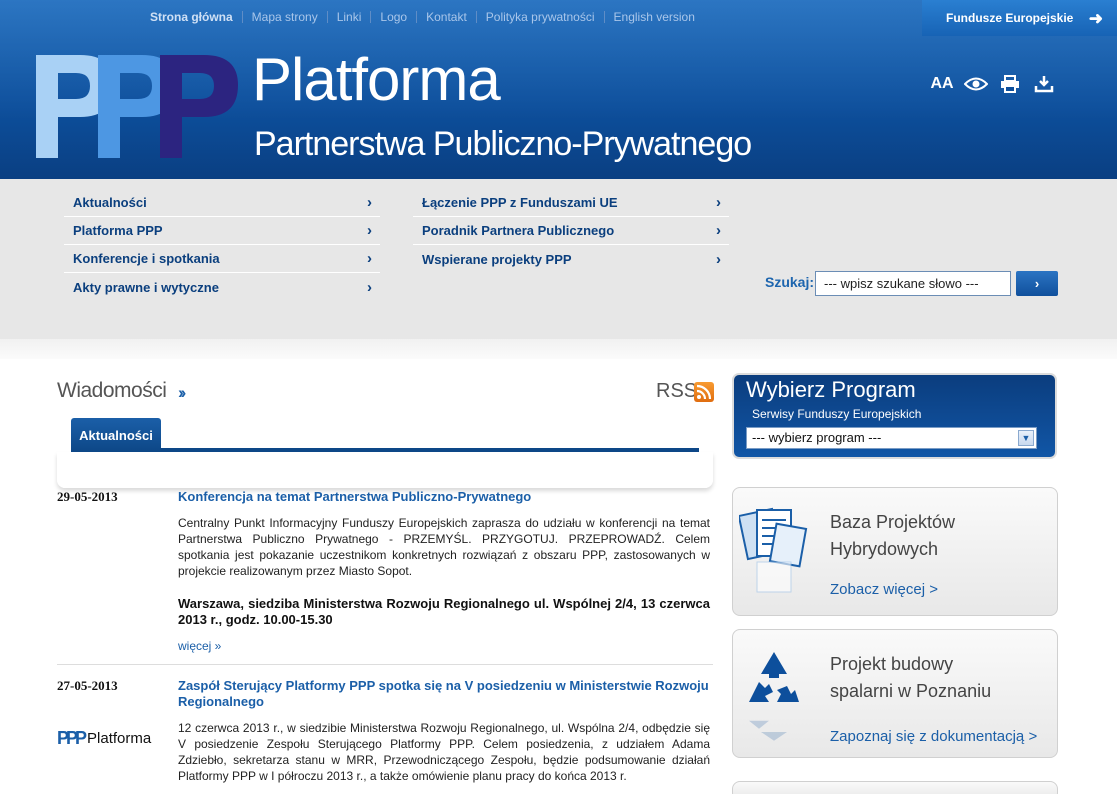  I want to click on promo-link: Zobacz więcej >, so click(884, 589).